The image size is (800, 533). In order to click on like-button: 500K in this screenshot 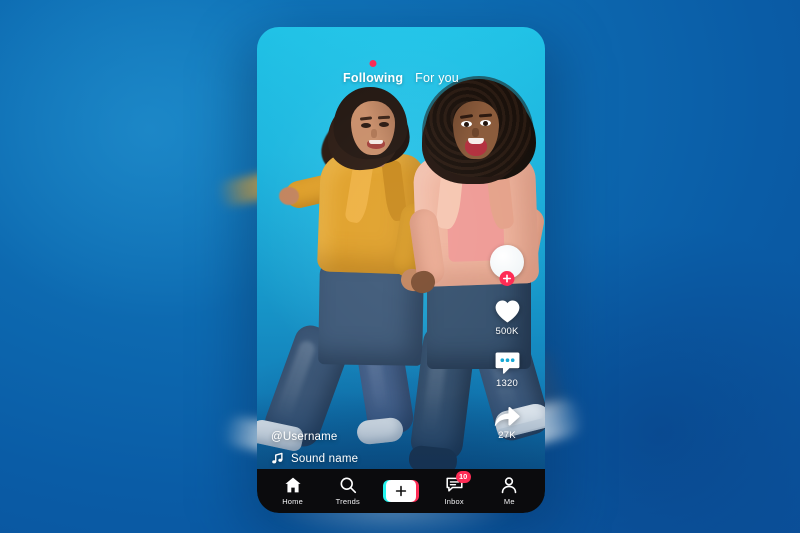, I will do `click(507, 318)`.